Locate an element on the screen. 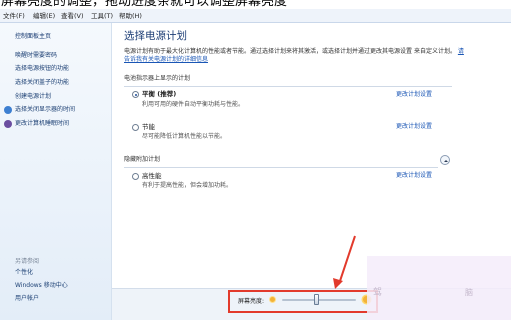  watermark: 驾 脑 is located at coordinates (439, 288).